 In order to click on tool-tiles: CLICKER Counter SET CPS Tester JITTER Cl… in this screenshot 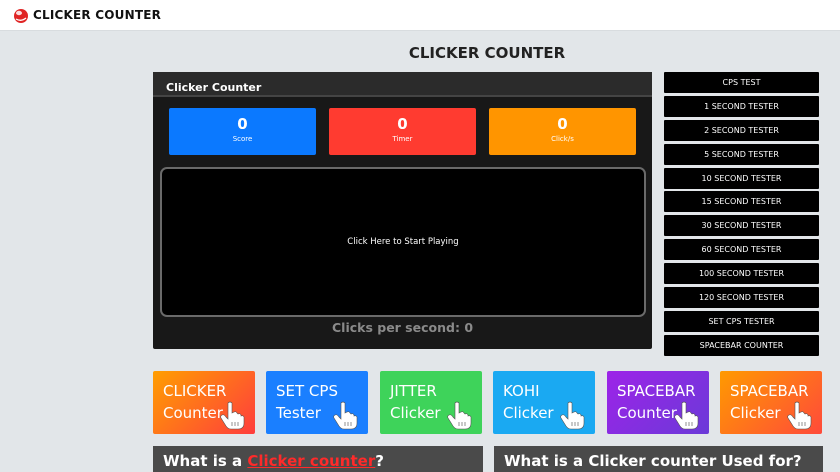, I will do `click(488, 402)`.